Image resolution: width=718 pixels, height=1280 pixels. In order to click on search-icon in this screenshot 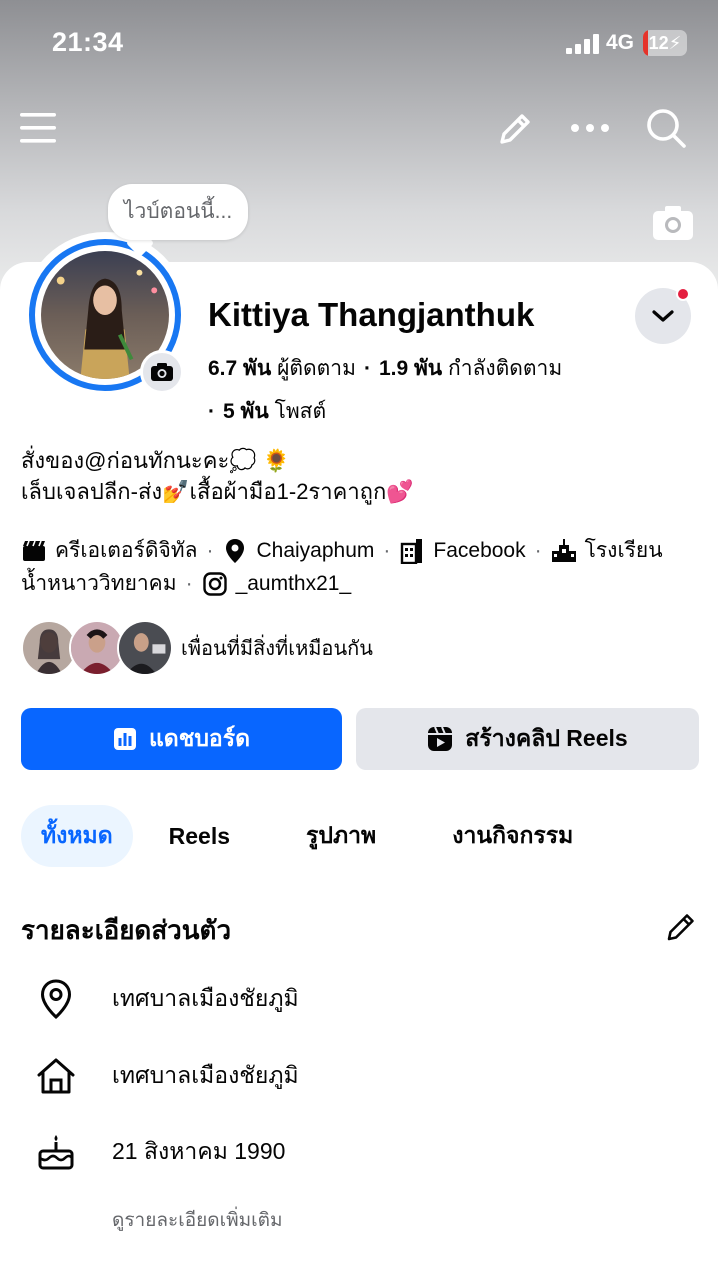, I will do `click(666, 128)`.